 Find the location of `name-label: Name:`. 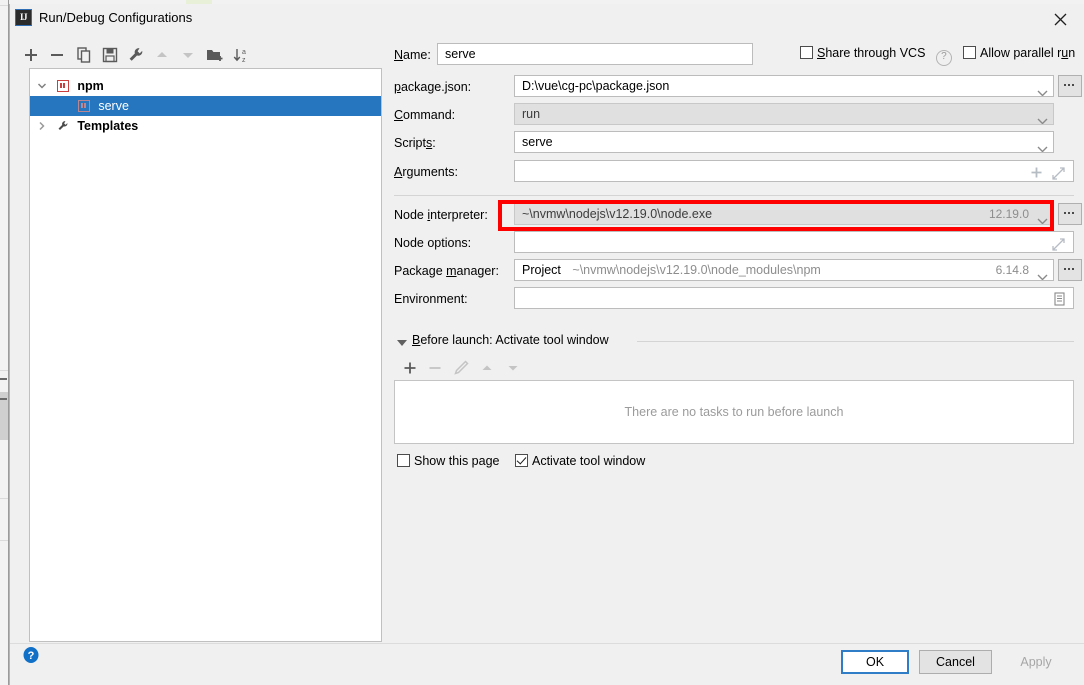

name-label: Name: is located at coordinates (412, 55).